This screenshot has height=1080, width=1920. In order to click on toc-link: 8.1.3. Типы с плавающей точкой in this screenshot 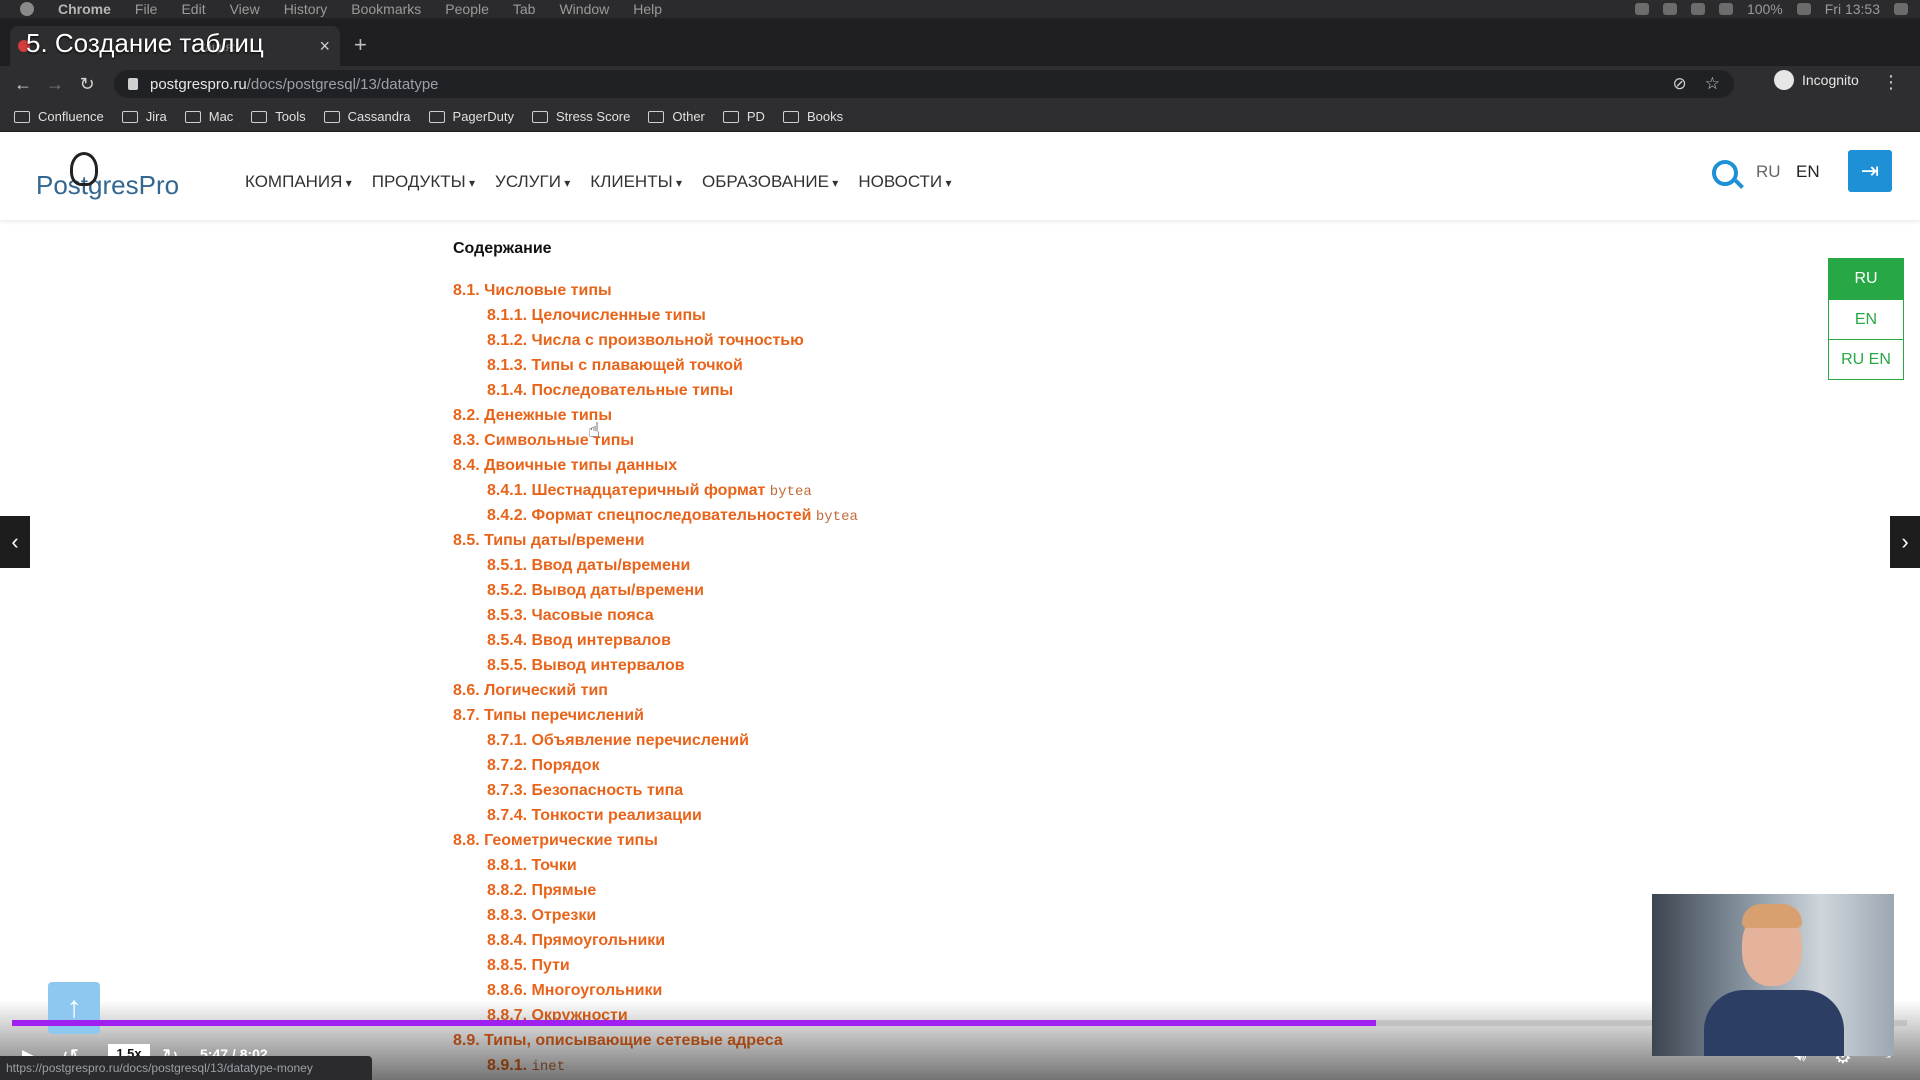, I will do `click(903, 365)`.